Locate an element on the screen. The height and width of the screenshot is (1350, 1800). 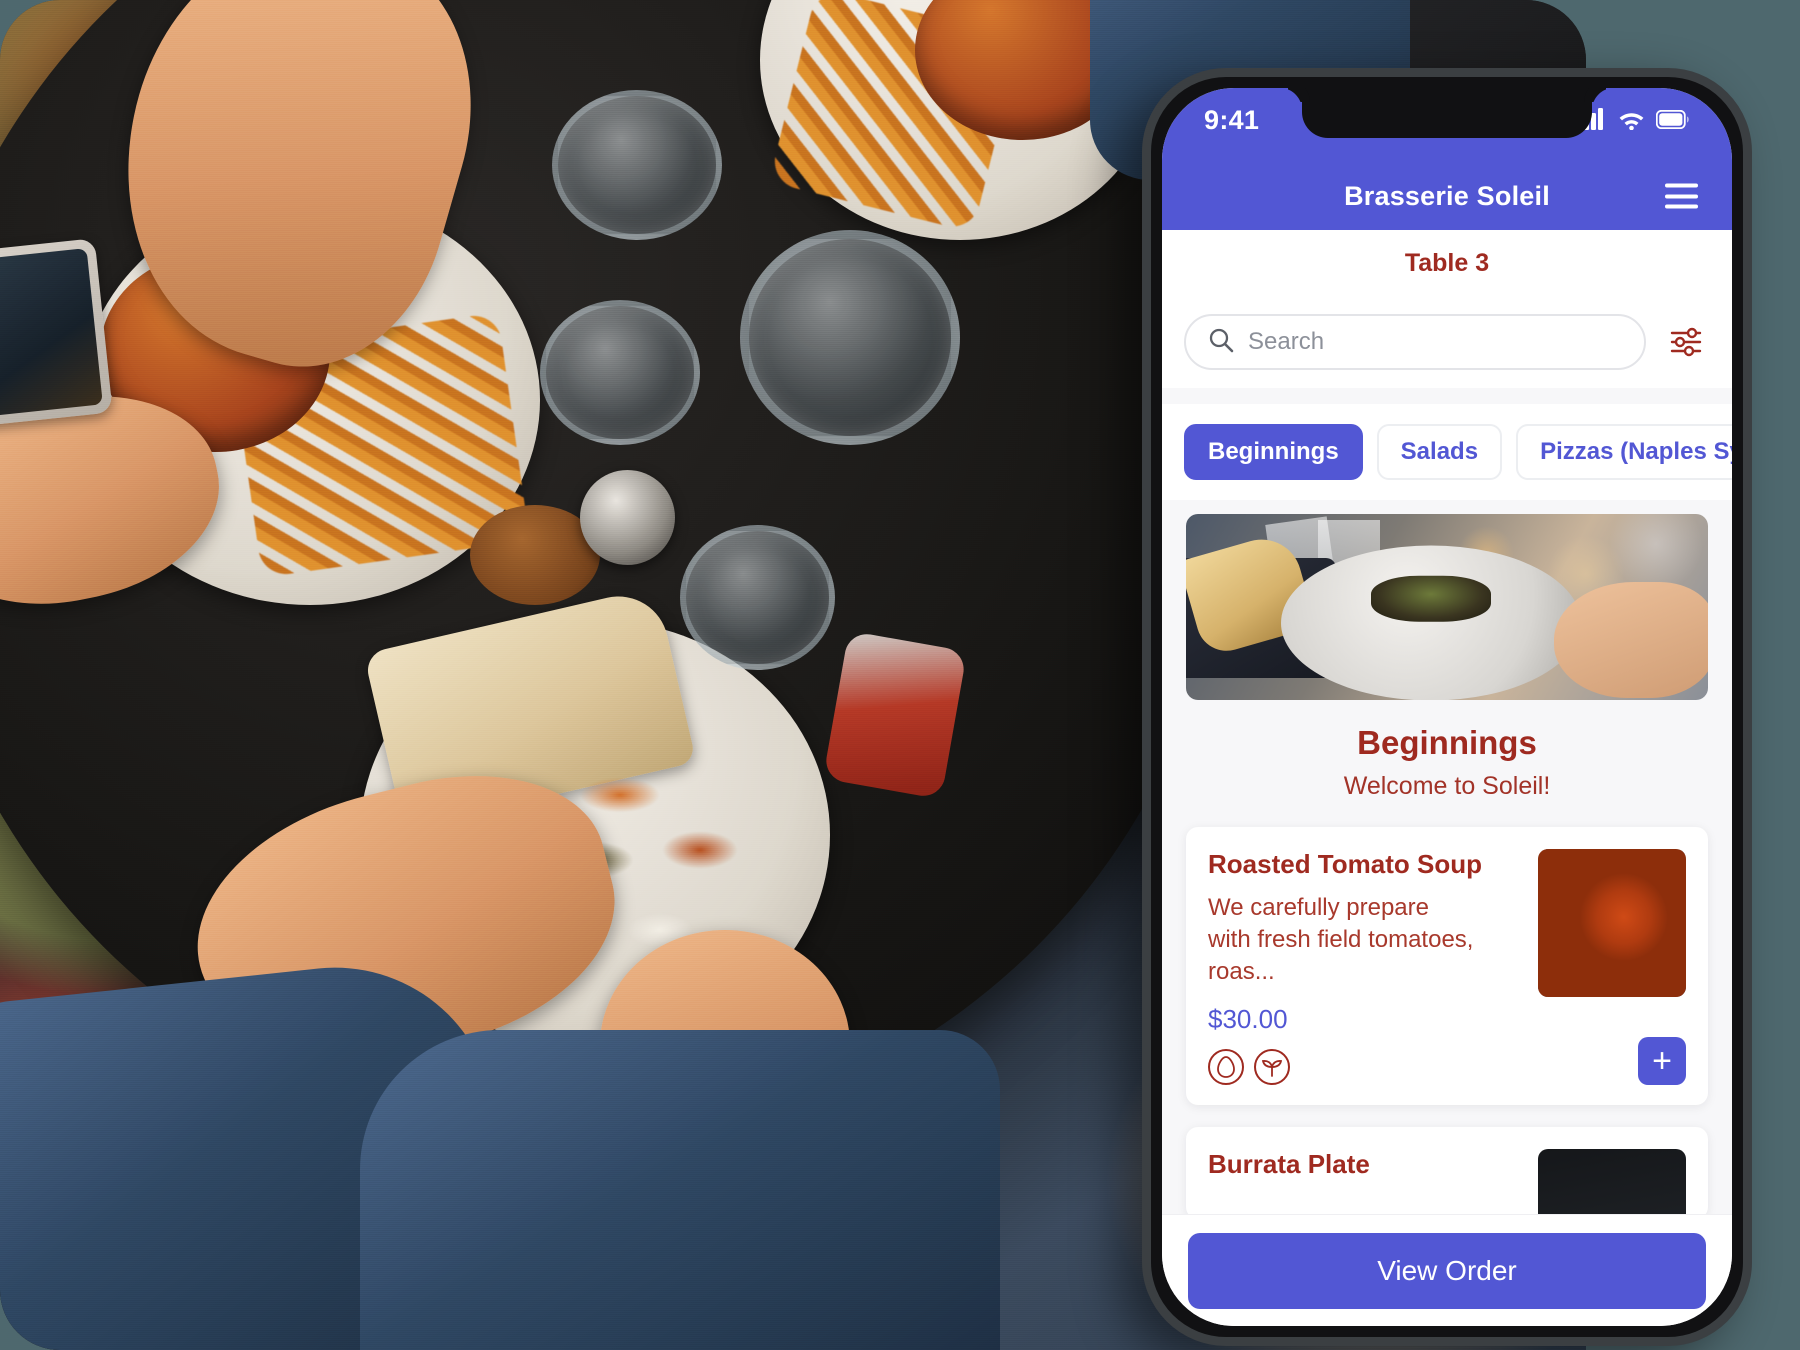
status-icons is located at coordinates (1633, 121).